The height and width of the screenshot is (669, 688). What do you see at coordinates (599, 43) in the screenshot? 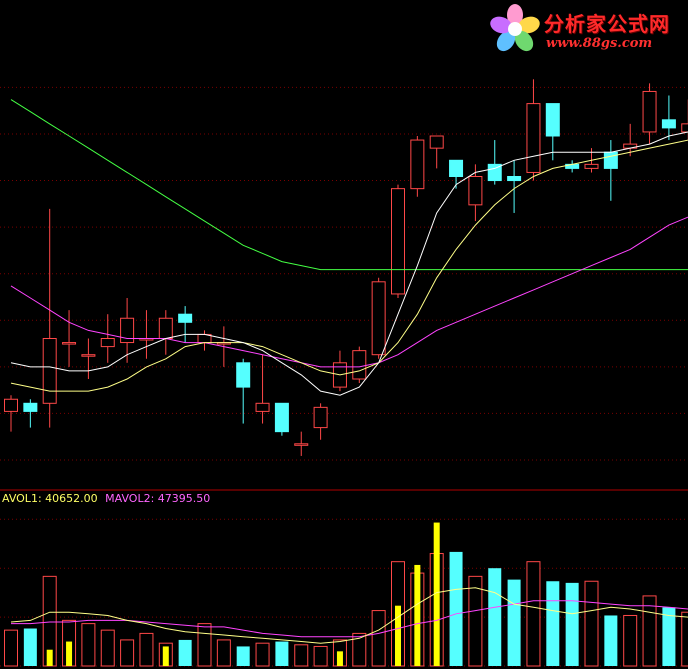
I see `logo-url: www.88gs.com` at bounding box center [599, 43].